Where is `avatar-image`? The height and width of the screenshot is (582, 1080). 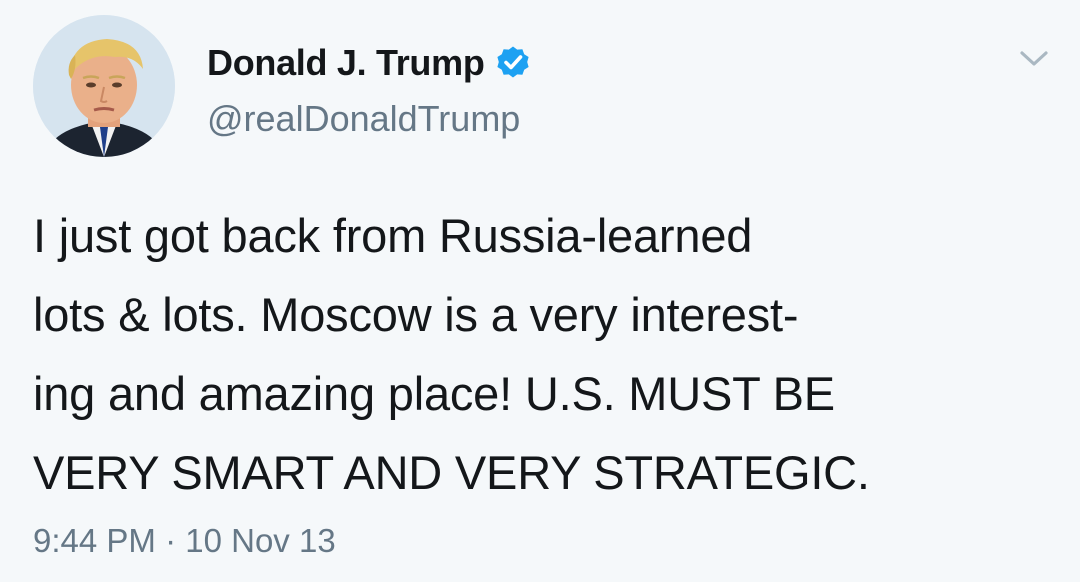 avatar-image is located at coordinates (104, 86).